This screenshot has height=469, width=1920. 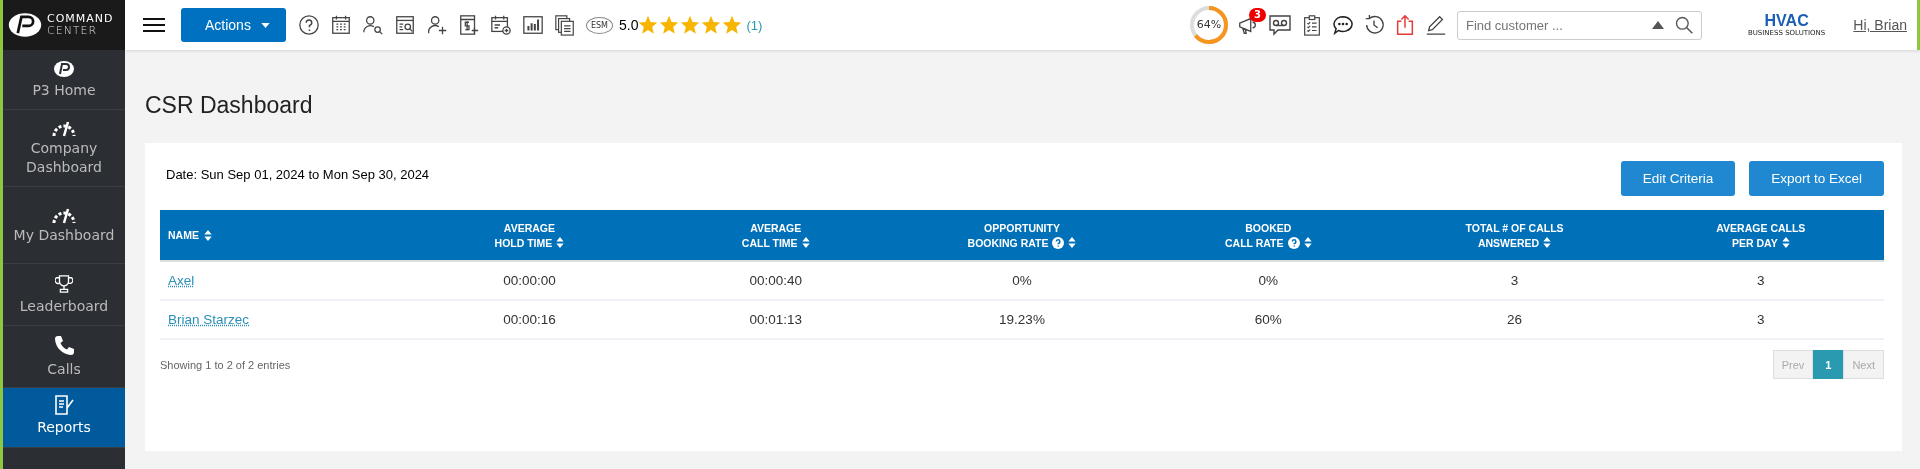 What do you see at coordinates (1761, 227) in the screenshot?
I see `column-header: AVERAGE CALLS` at bounding box center [1761, 227].